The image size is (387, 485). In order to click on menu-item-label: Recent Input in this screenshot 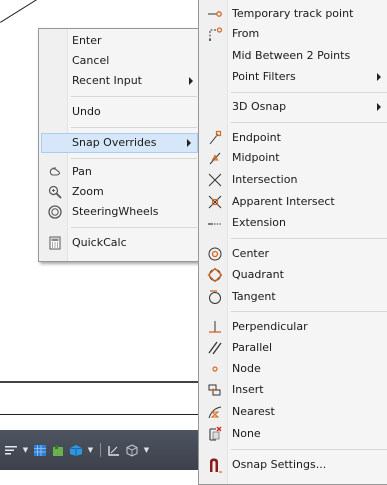, I will do `click(107, 80)`.